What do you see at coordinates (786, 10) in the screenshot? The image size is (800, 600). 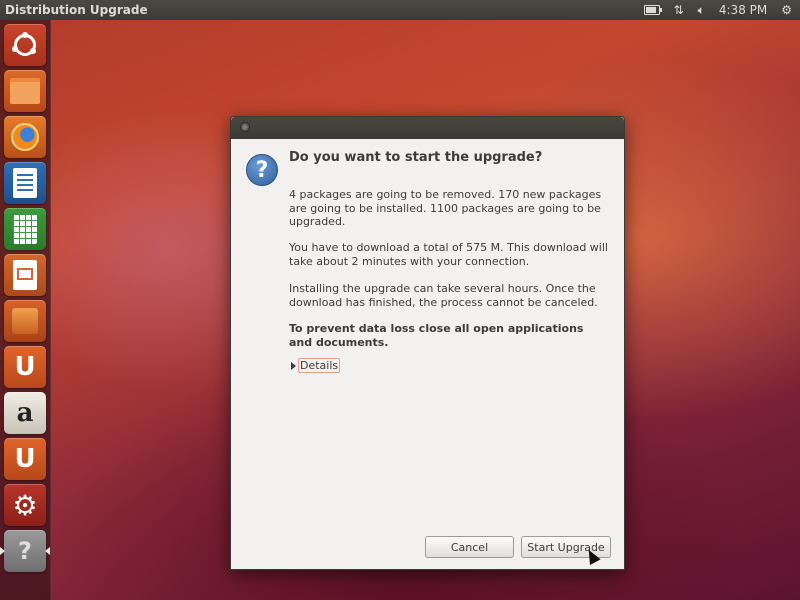 I see `gear-icon: ⚙` at bounding box center [786, 10].